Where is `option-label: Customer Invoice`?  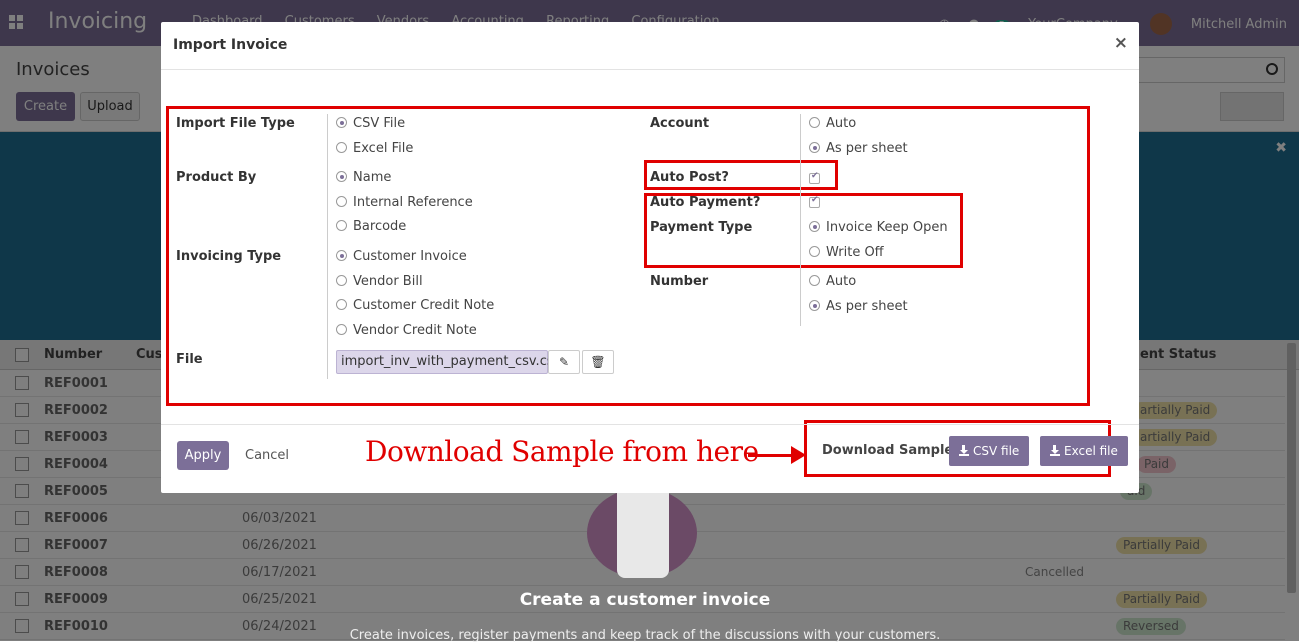 option-label: Customer Invoice is located at coordinates (410, 256).